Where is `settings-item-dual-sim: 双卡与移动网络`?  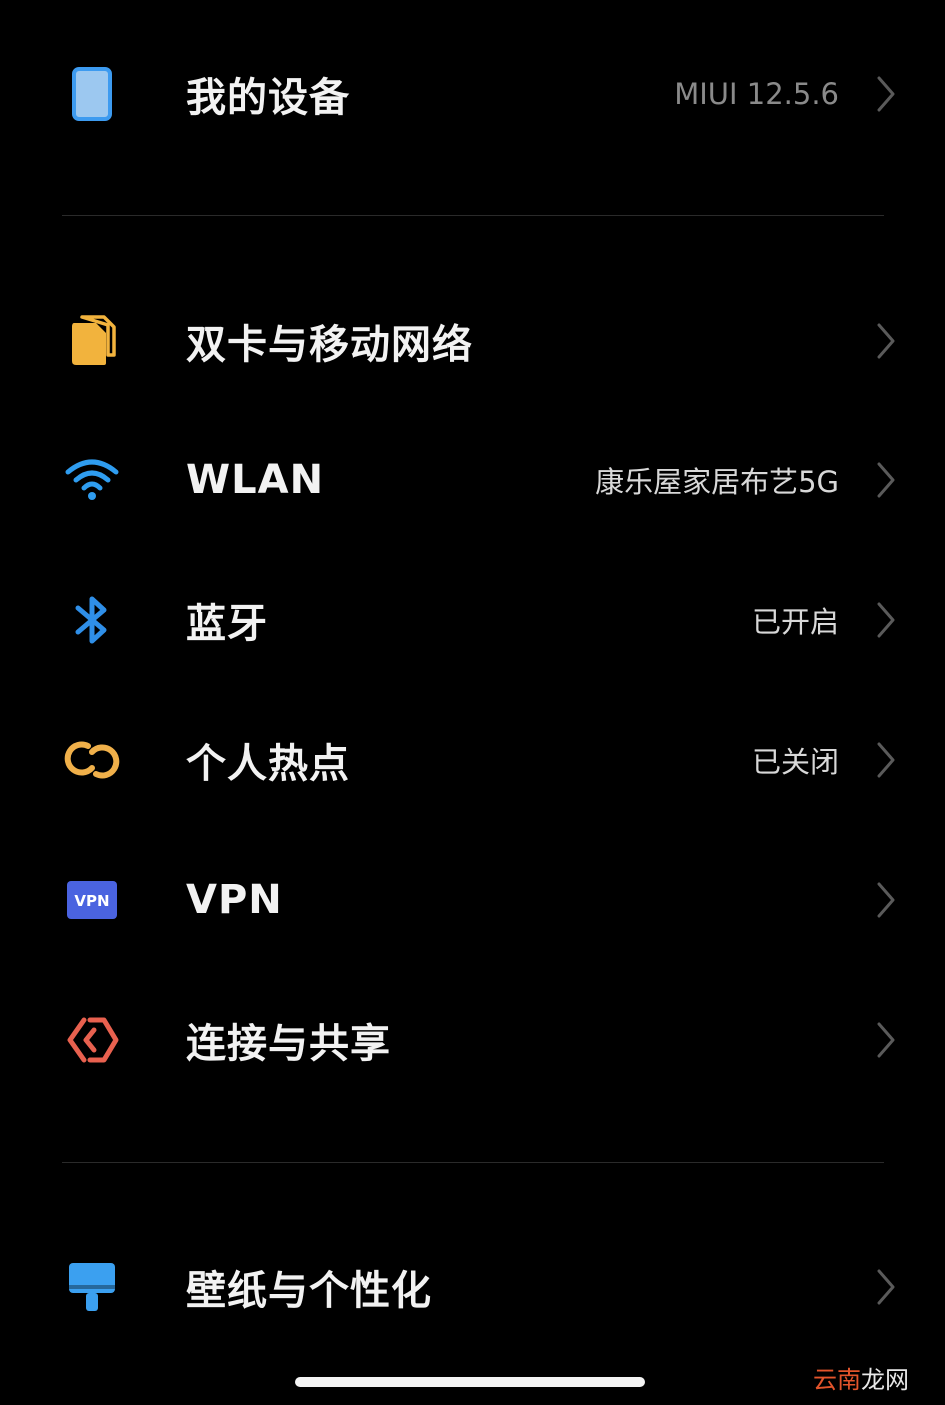
settings-item-dual-sim: 双卡与移动网络 is located at coordinates (472, 341).